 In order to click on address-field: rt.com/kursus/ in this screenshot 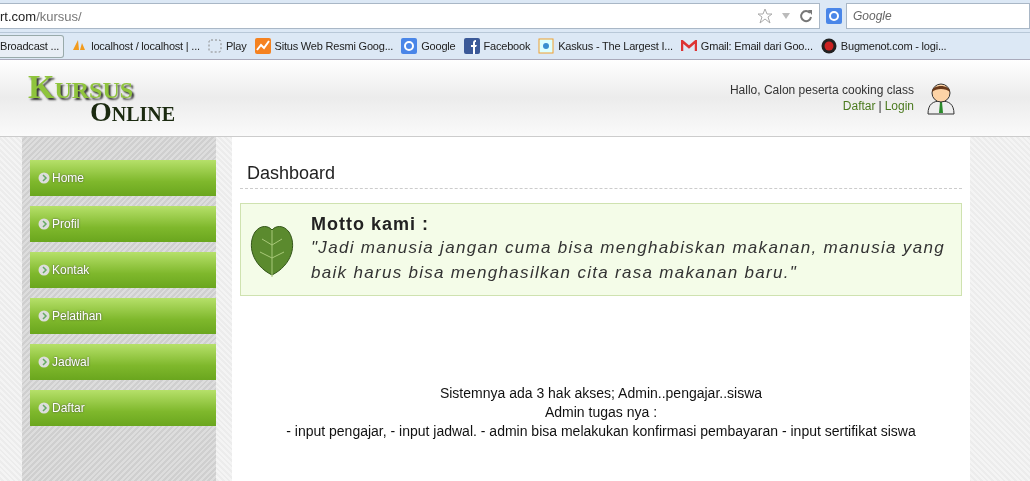, I will do `click(410, 16)`.